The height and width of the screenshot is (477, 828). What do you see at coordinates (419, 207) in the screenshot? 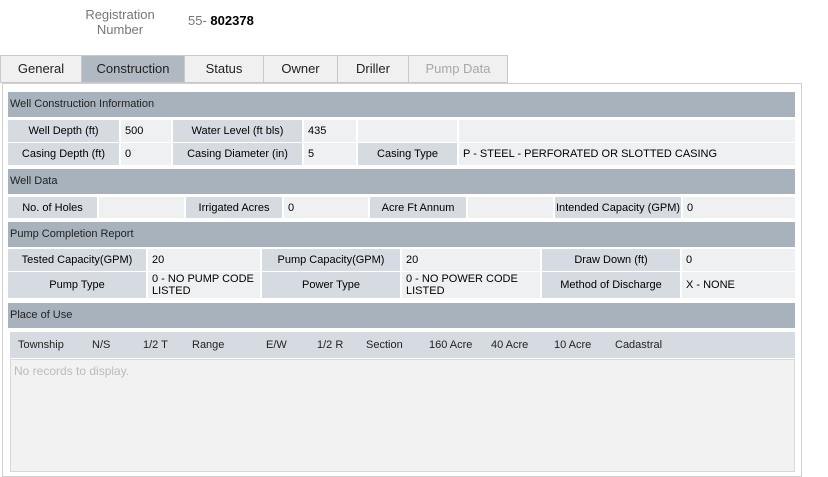
I see `acre-ft-annum-label: Acre Ft Annum` at bounding box center [419, 207].